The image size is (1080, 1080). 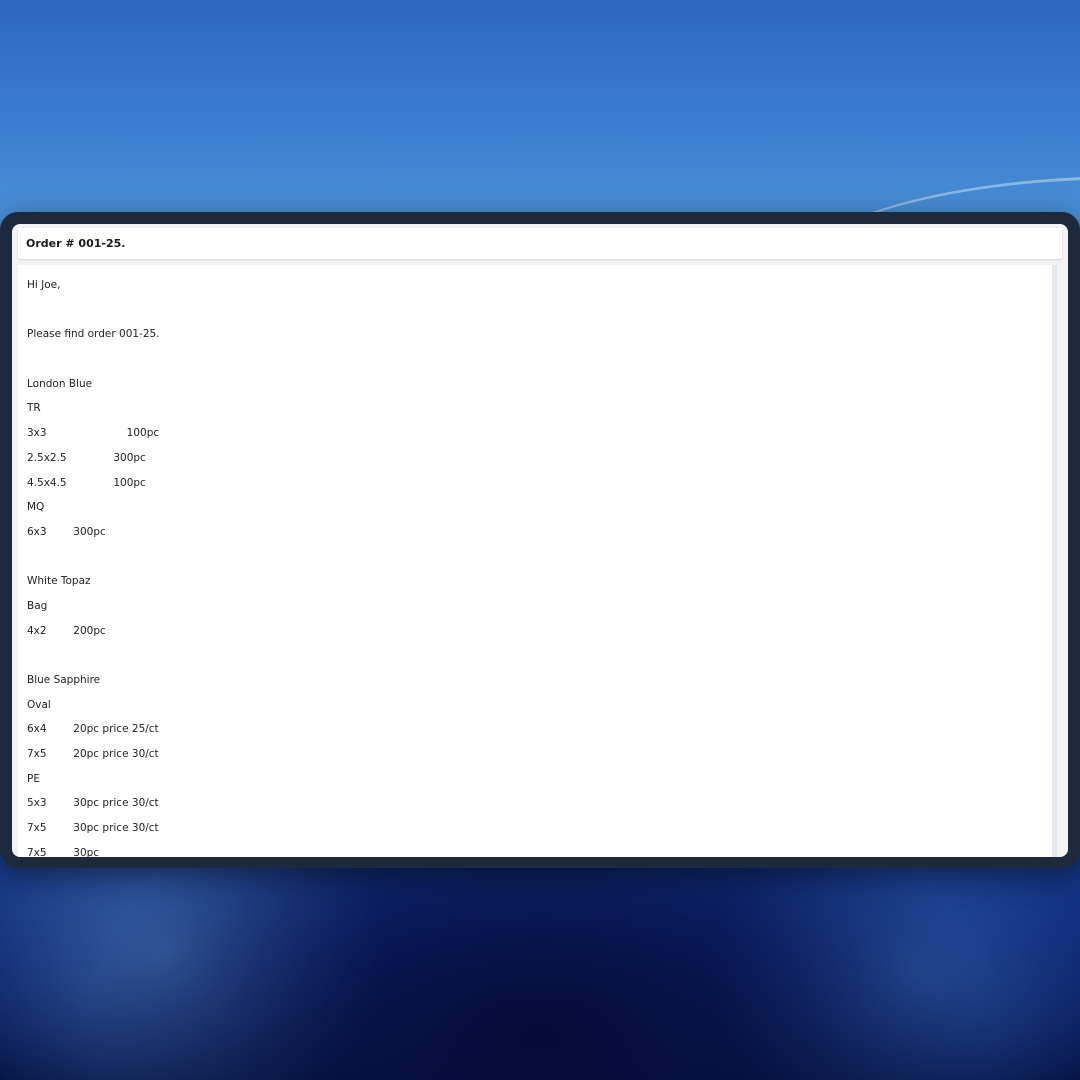 I want to click on body-line: 7x5 30pc, so click(x=63, y=851).